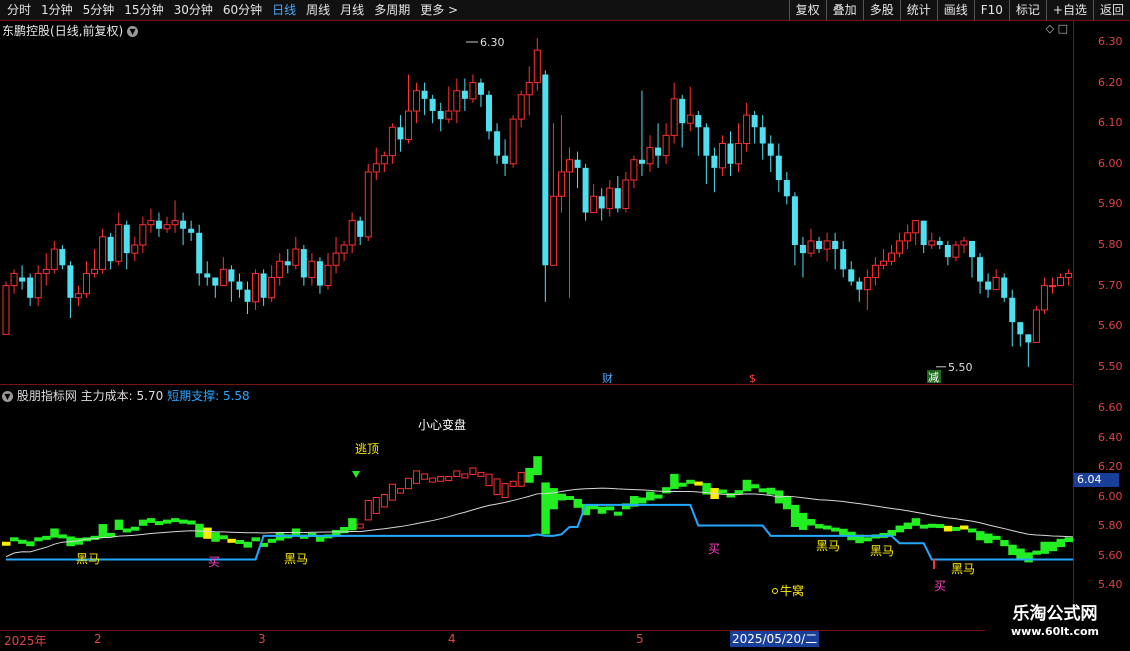 This screenshot has width=1130, height=651. What do you see at coordinates (1069, 10) in the screenshot?
I see `toolbar-button: +自选` at bounding box center [1069, 10].